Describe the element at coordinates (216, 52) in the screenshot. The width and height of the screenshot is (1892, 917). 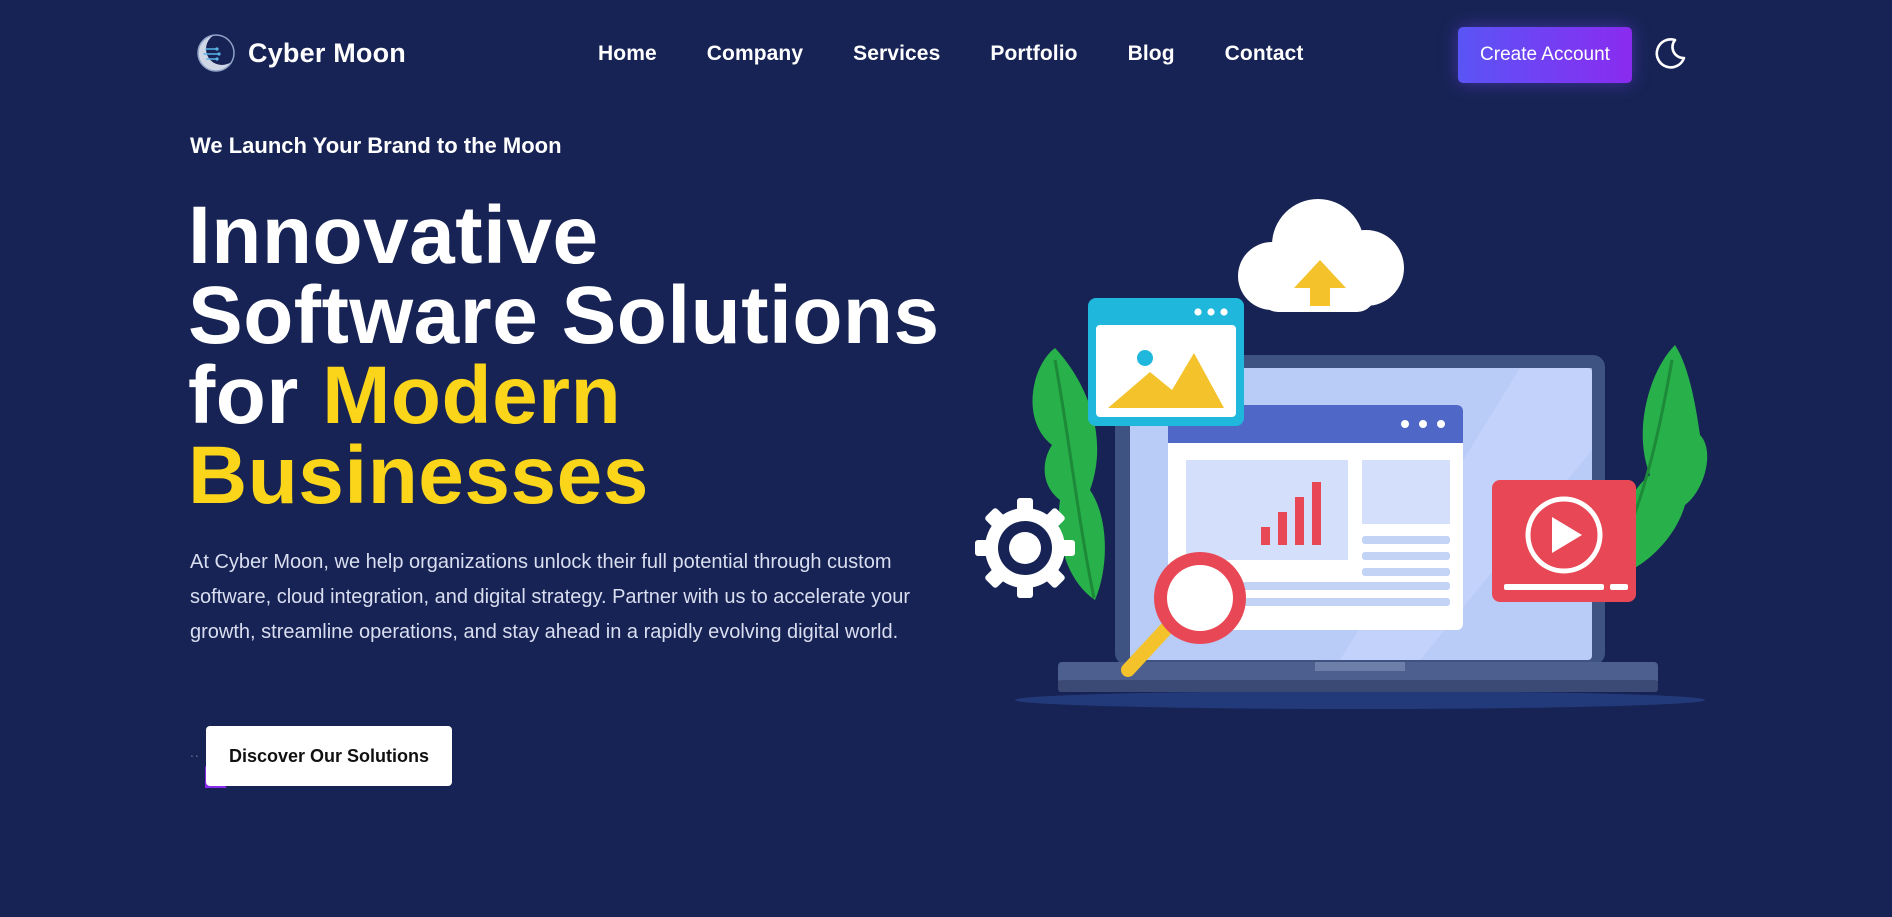
I see `moon-circuit-logo-icon` at that location.